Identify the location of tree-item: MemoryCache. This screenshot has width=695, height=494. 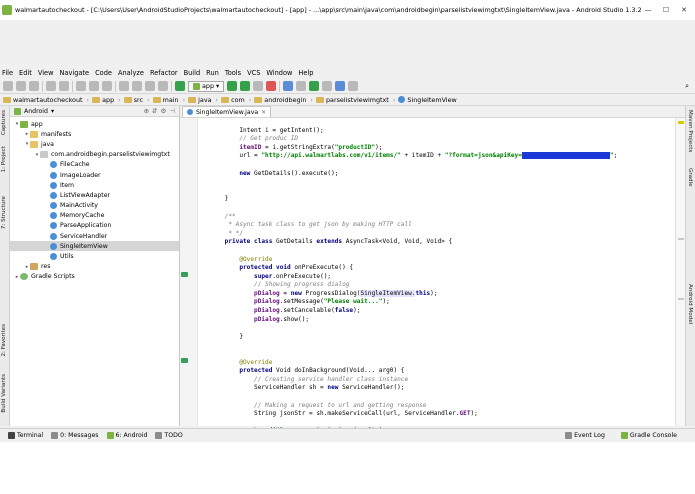
(94, 216).